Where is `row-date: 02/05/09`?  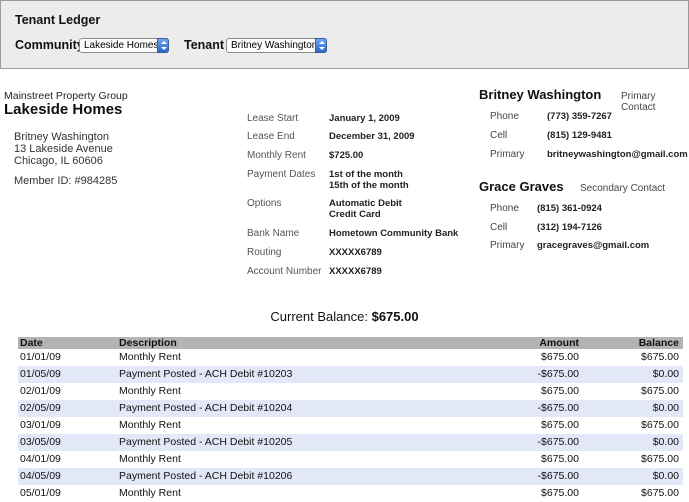 row-date: 02/05/09 is located at coordinates (40, 408).